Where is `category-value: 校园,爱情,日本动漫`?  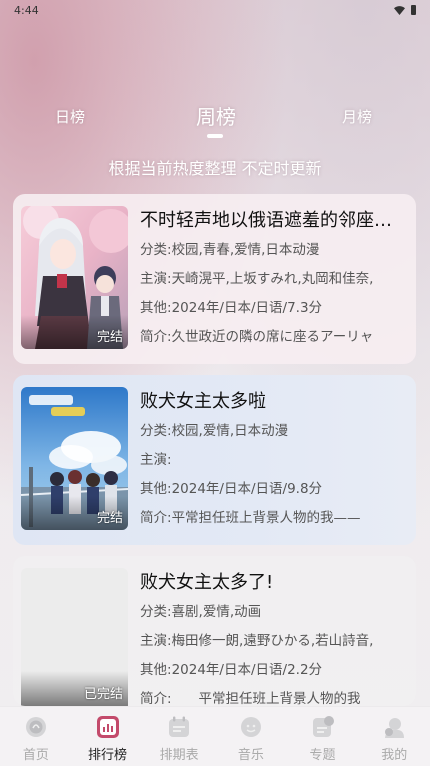
category-value: 校园,爱情,日本动漫 is located at coordinates (230, 431).